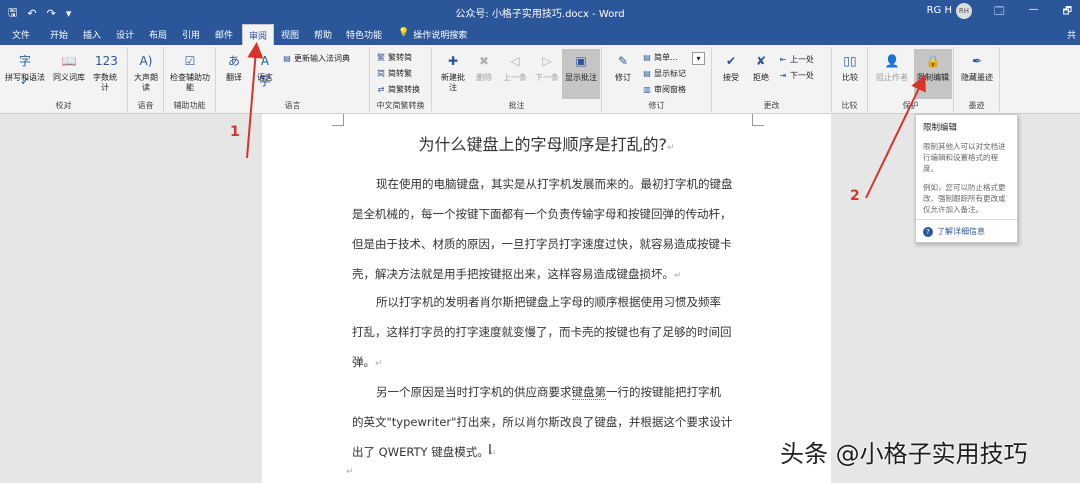  Describe the element at coordinates (964, 11) in the screenshot. I see `avatar: RH` at that location.